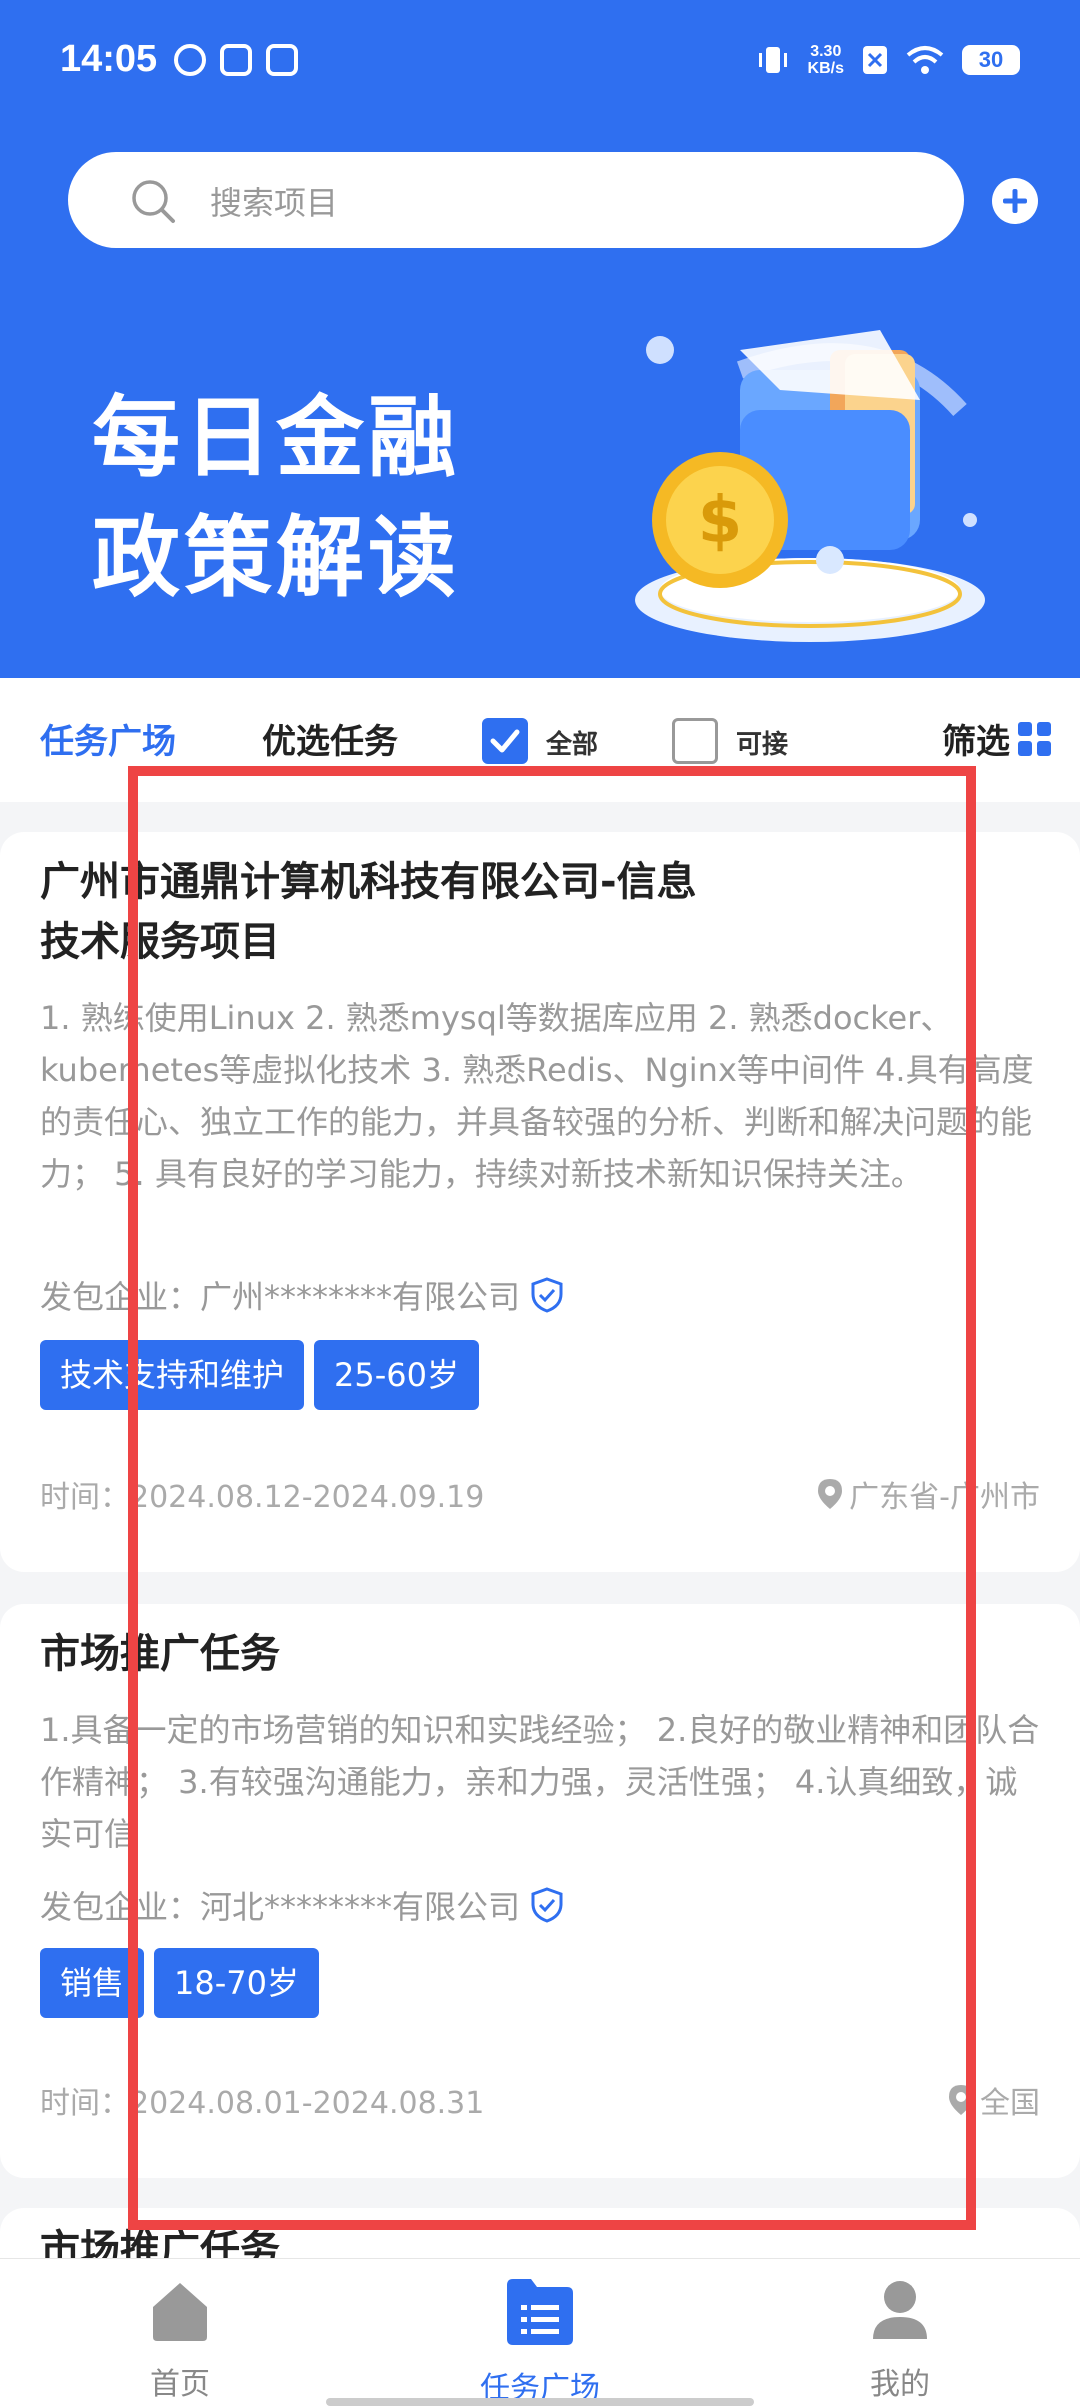 The image size is (1080, 2408). I want to click on checkbox-available, so click(695, 741).